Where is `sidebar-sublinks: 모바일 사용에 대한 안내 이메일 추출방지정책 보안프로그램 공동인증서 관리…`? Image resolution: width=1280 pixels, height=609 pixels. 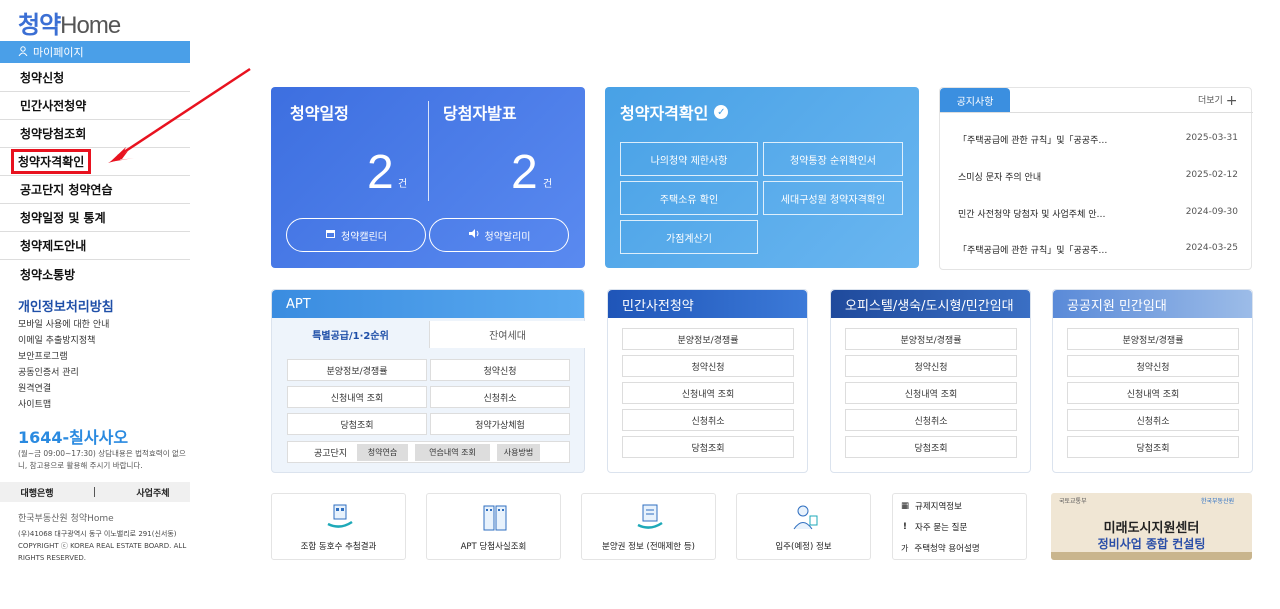
sidebar-sublinks: 모바일 사용에 대한 안내 이메일 추출방지정책 보안프로그램 공동인증서 관리… is located at coordinates (63, 365).